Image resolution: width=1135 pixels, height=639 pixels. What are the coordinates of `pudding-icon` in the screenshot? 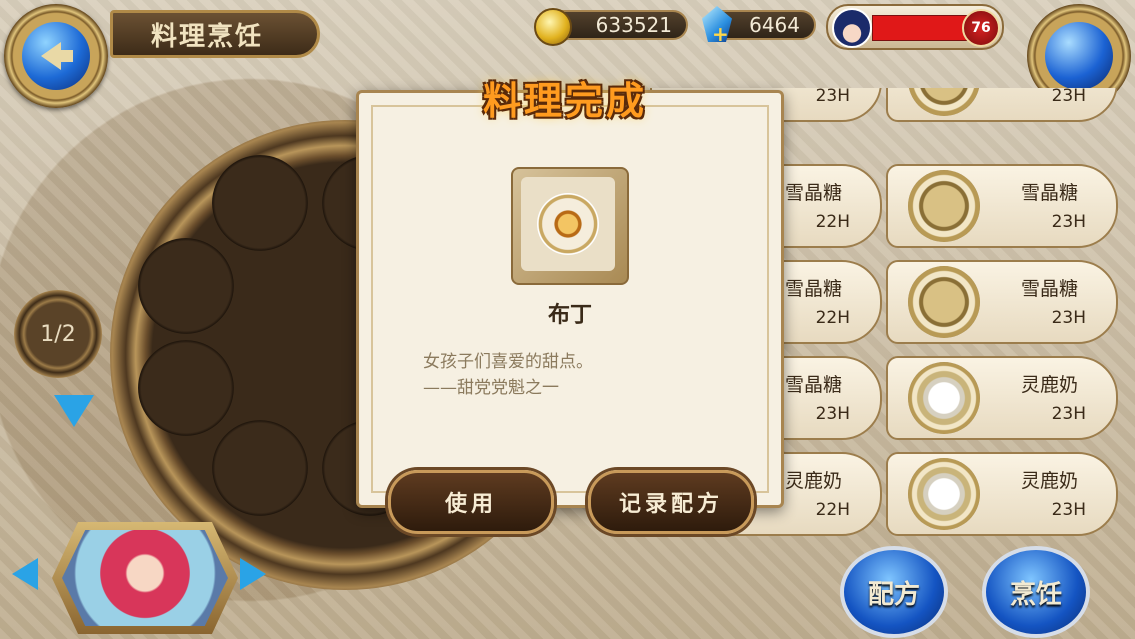 It's located at (568, 224).